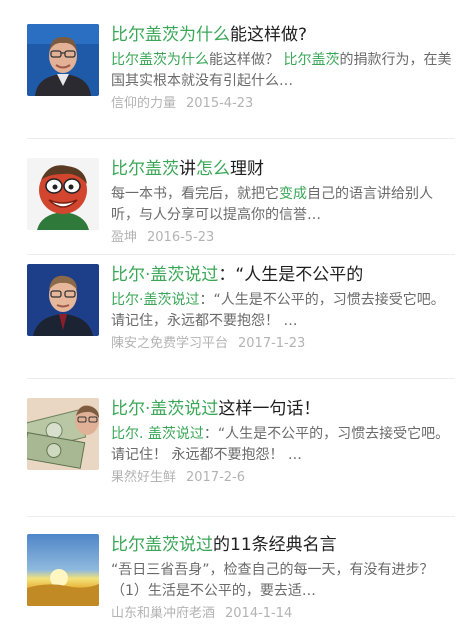 The height and width of the screenshot is (631, 467). What do you see at coordinates (63, 194) in the screenshot?
I see `thumbnail-bill-gates-caricature` at bounding box center [63, 194].